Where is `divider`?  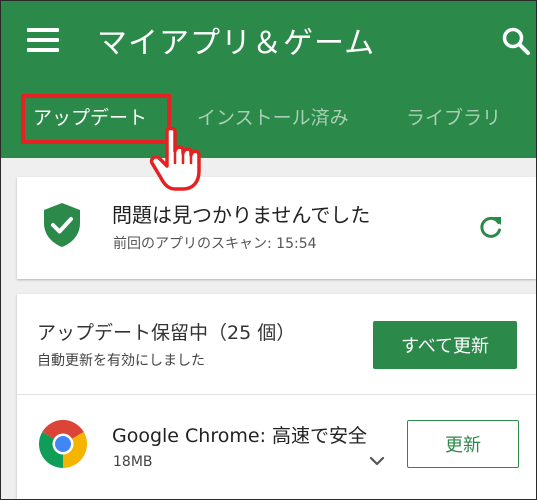 divider is located at coordinates (276, 394).